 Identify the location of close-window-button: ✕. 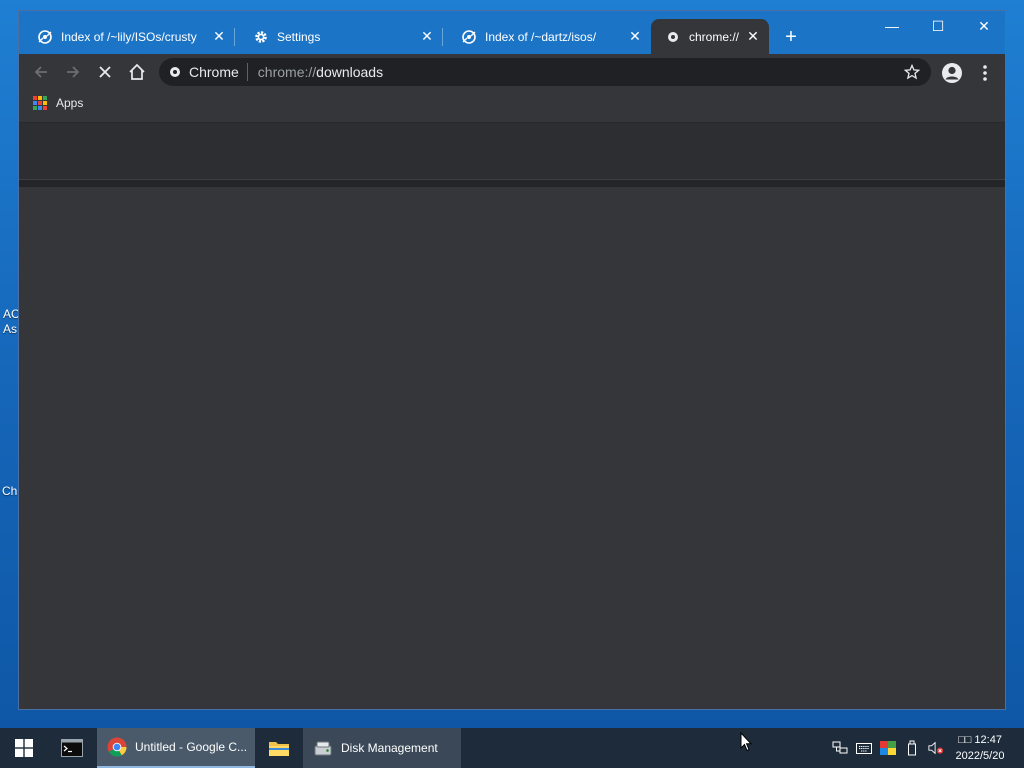
(983, 26).